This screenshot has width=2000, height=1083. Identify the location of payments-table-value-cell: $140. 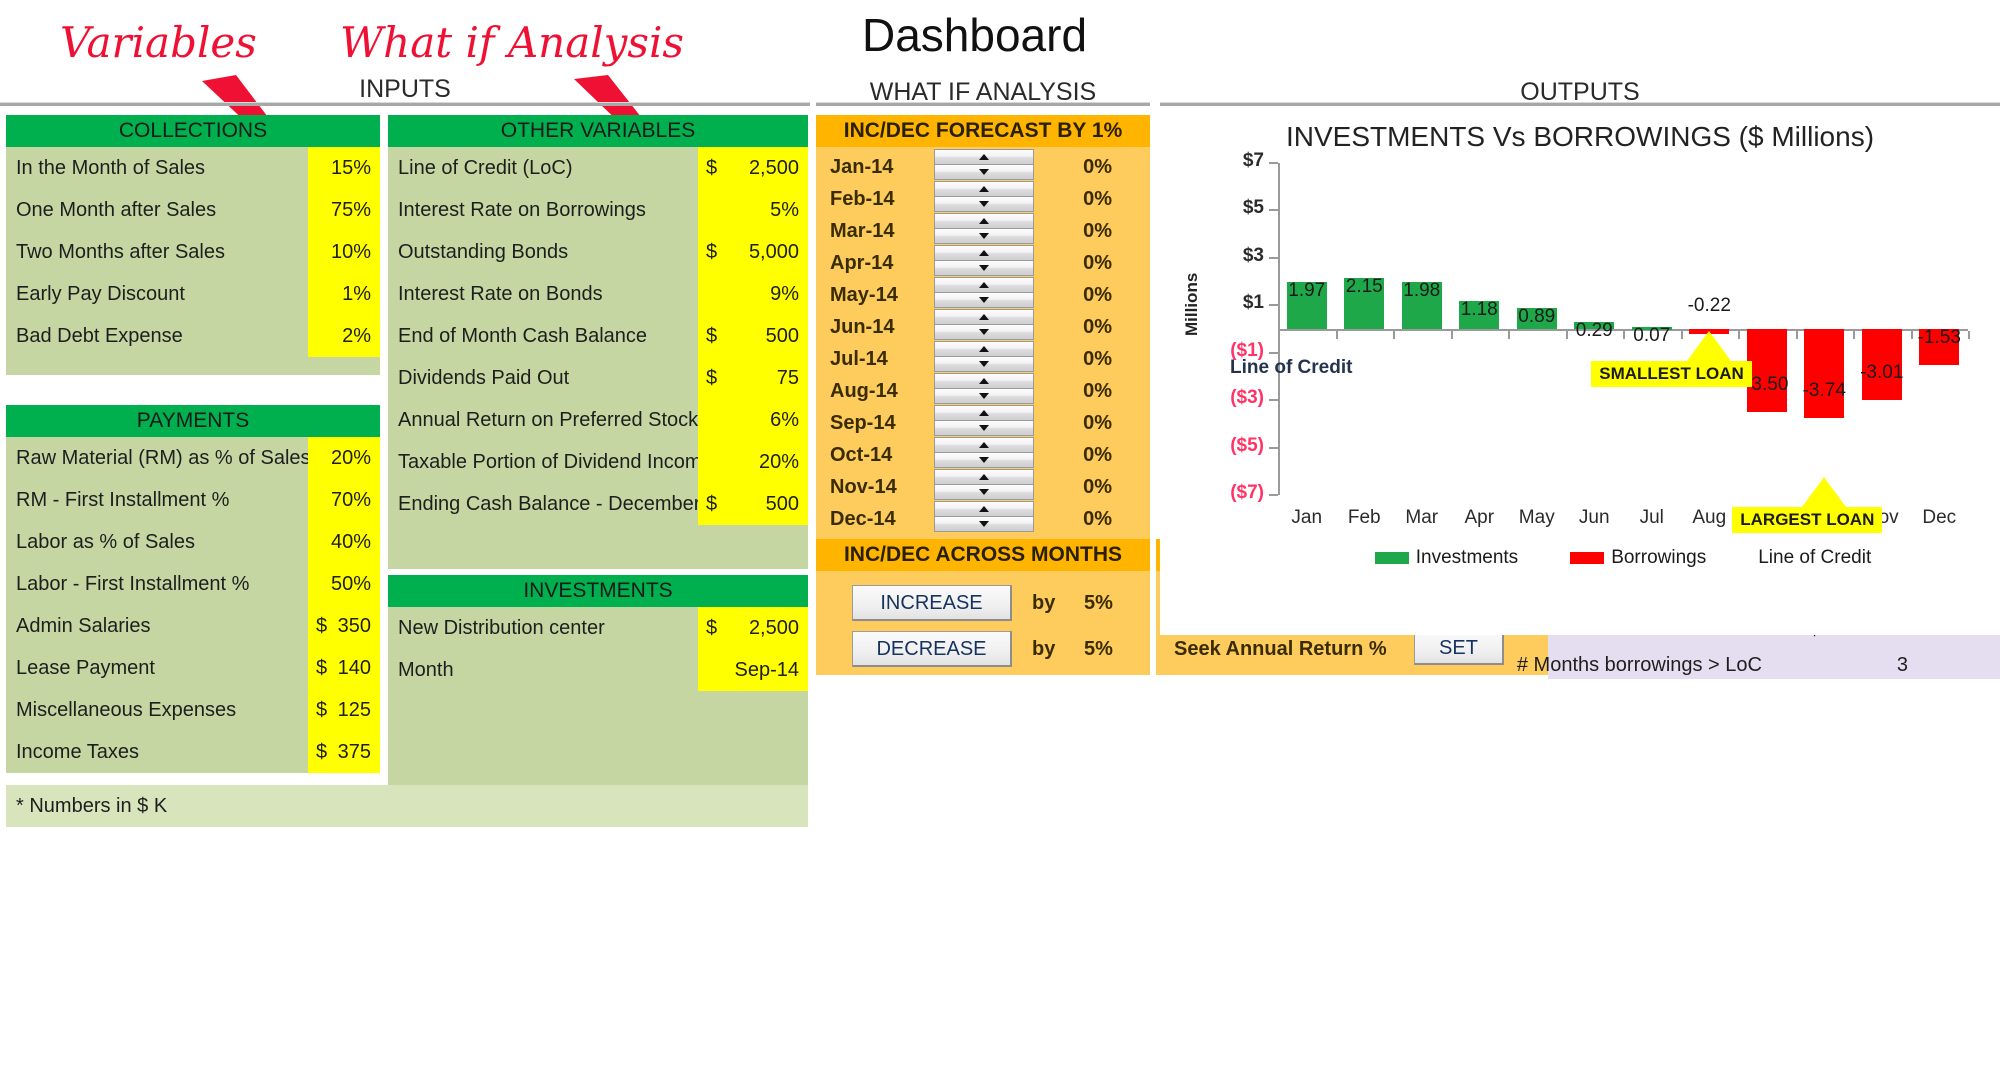
(344, 668).